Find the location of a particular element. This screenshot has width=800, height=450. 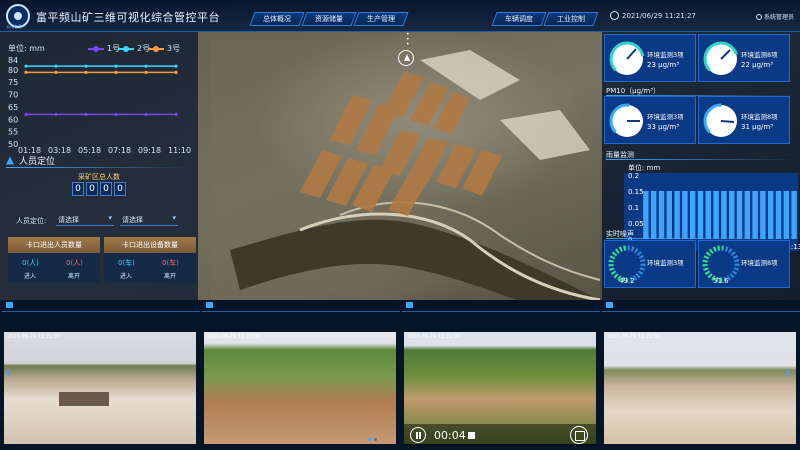

noise-gauge-card: 51.6 环境监测8项 is located at coordinates (744, 264).